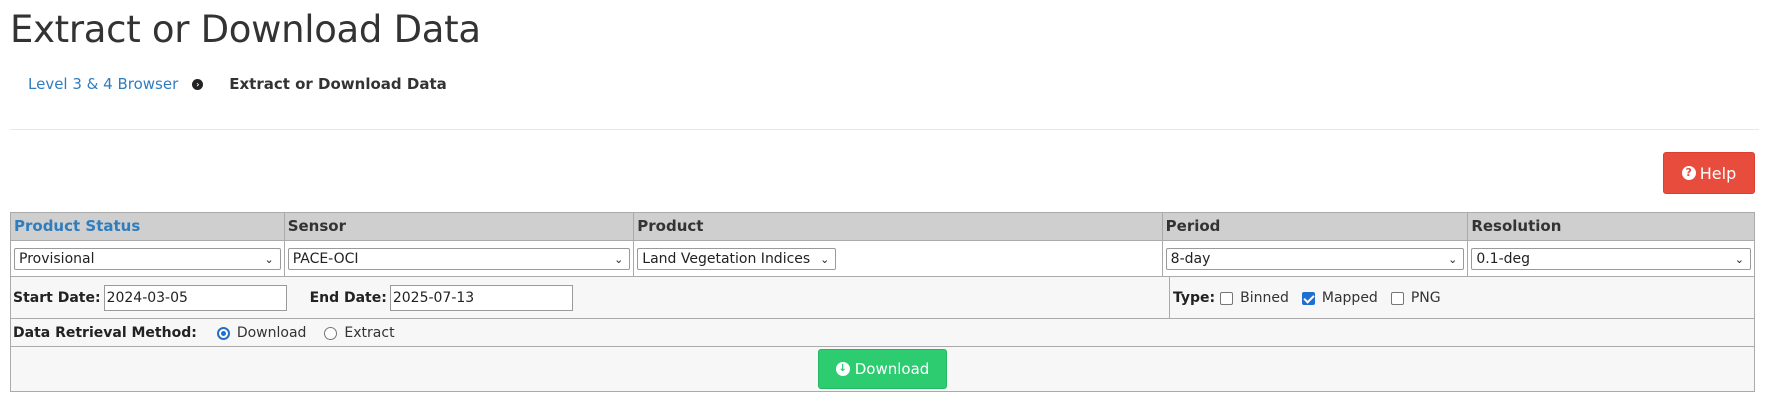 This screenshot has width=1769, height=405. Describe the element at coordinates (369, 332) in the screenshot. I see `extract-radio-label: Extract` at that location.